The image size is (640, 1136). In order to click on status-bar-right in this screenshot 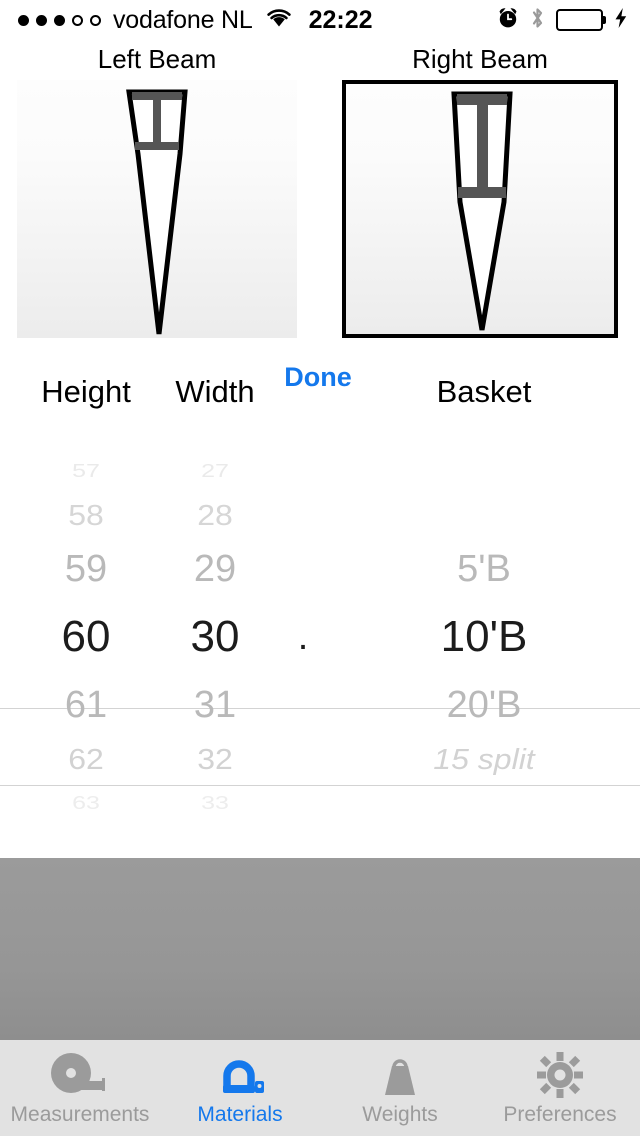, I will do `click(562, 20)`.